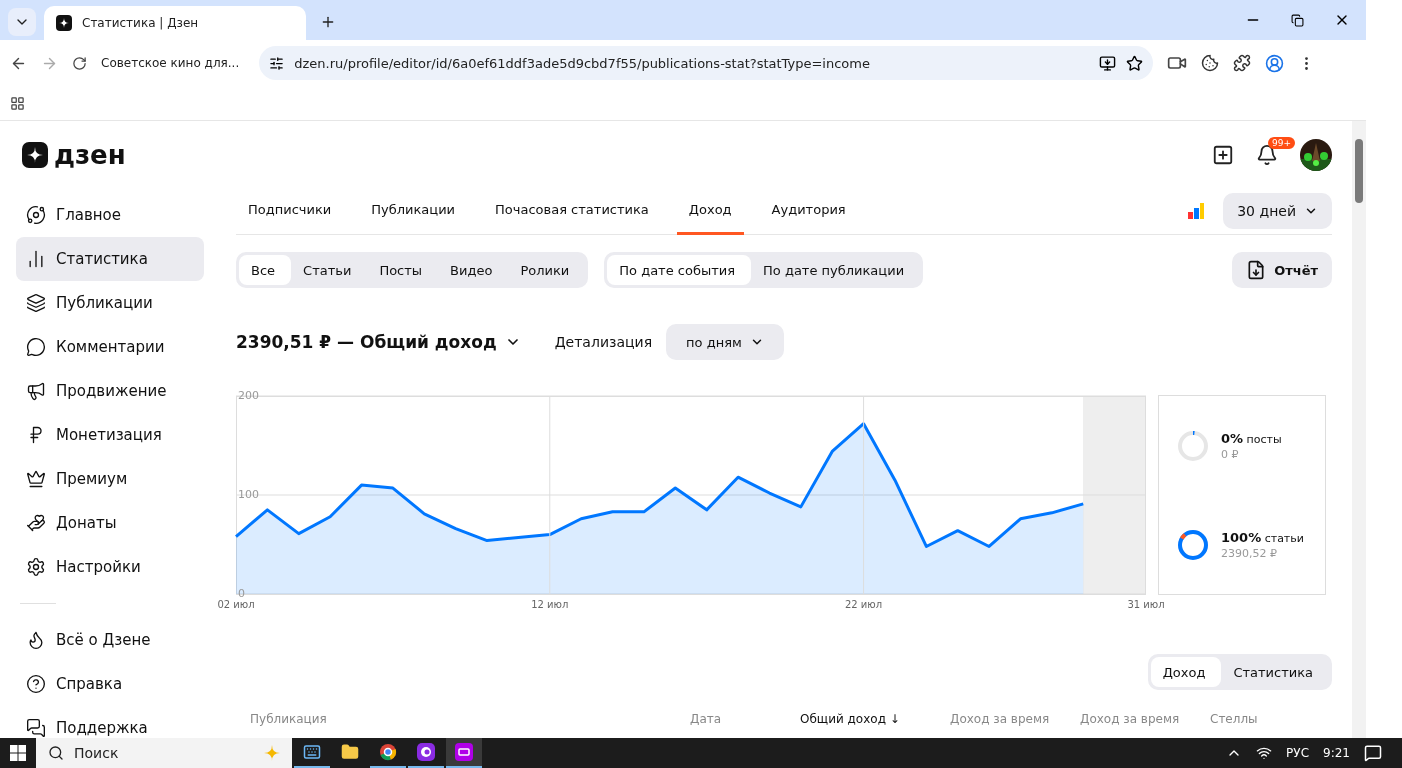  Describe the element at coordinates (36, 303) in the screenshot. I see `layers-icon` at that location.